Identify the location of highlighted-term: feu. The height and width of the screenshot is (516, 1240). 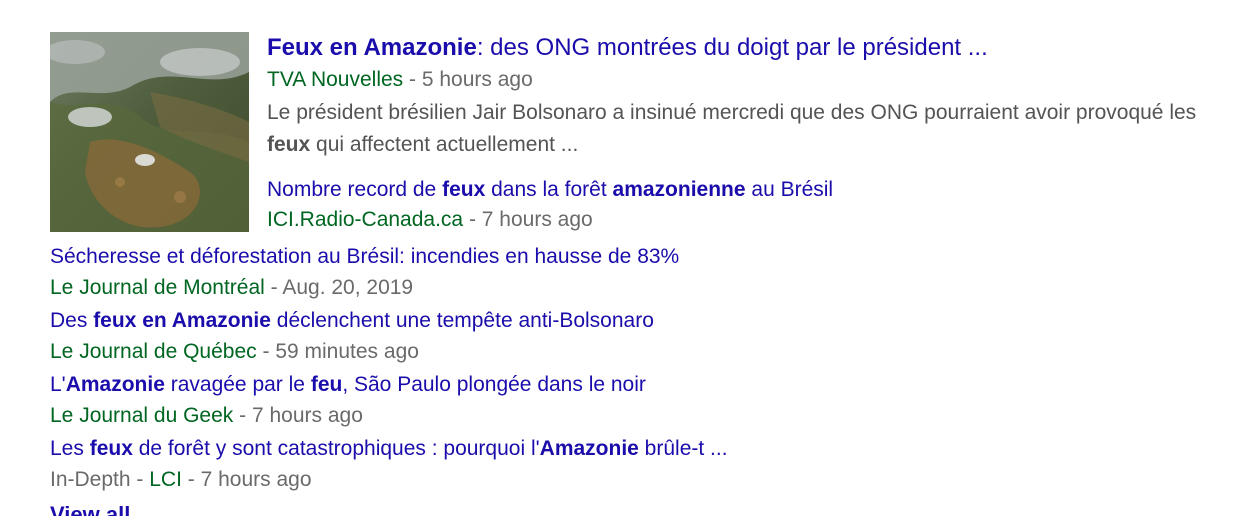
(326, 384).